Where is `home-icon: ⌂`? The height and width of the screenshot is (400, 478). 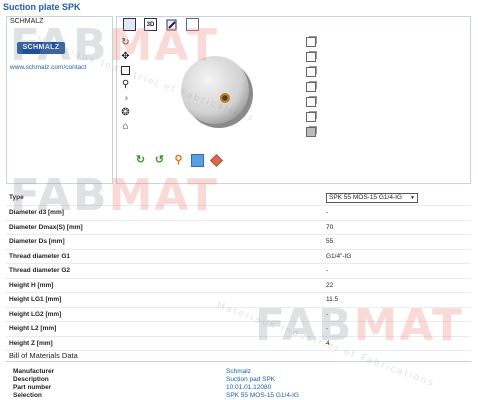 home-icon: ⌂ is located at coordinates (125, 126).